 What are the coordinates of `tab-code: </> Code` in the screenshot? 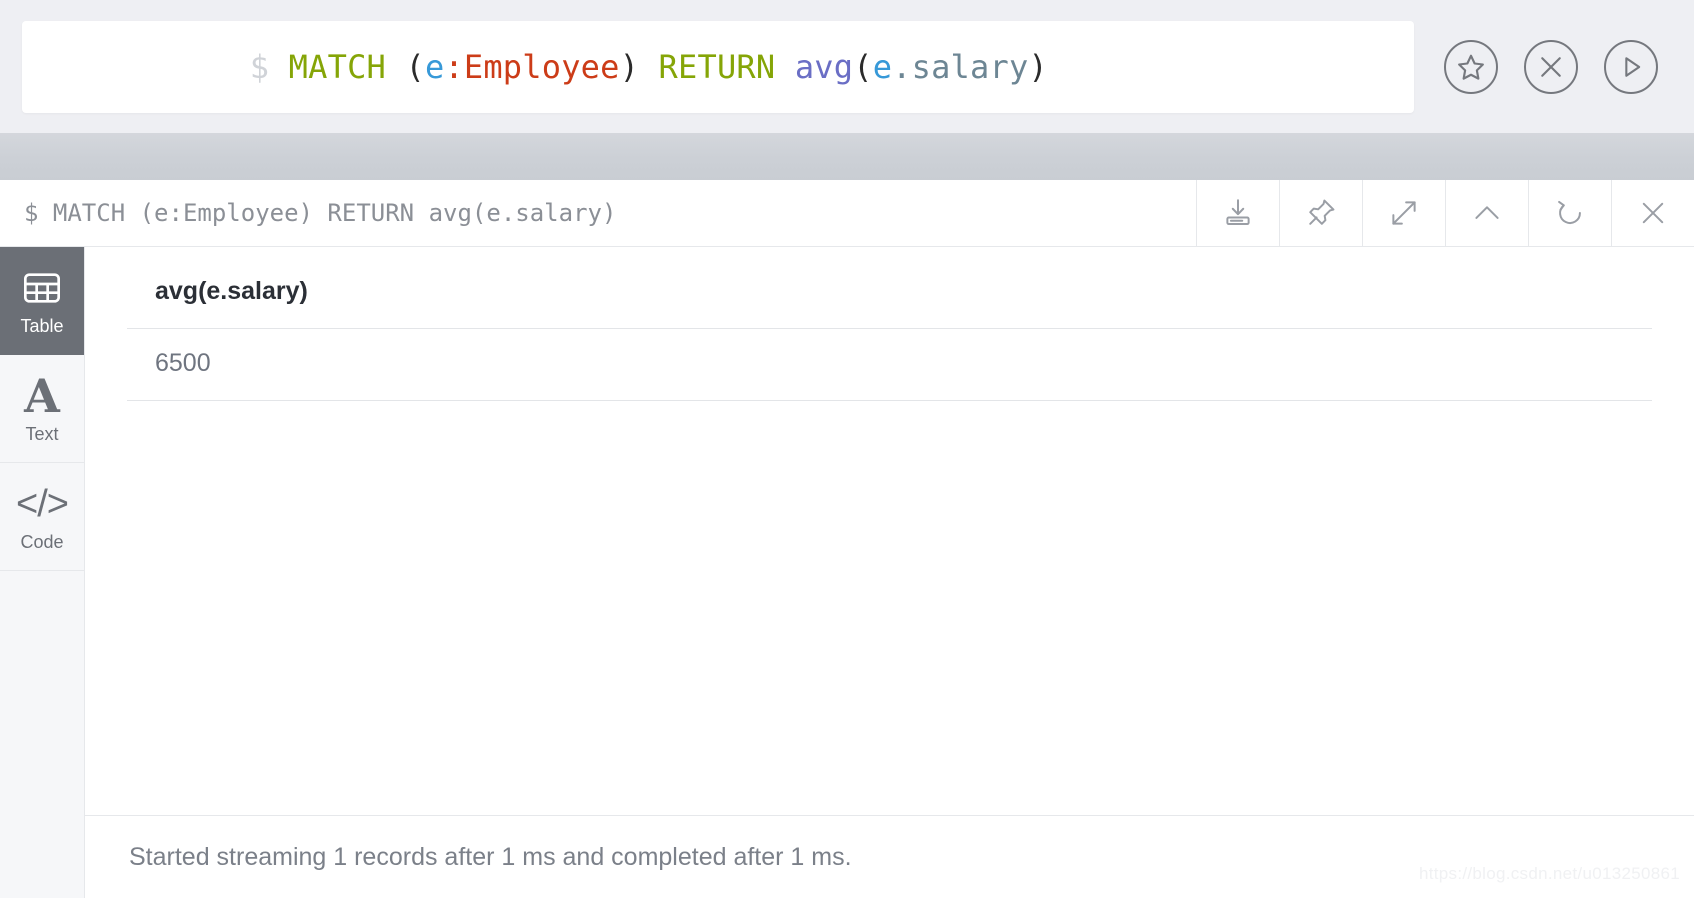 It's located at (42, 517).